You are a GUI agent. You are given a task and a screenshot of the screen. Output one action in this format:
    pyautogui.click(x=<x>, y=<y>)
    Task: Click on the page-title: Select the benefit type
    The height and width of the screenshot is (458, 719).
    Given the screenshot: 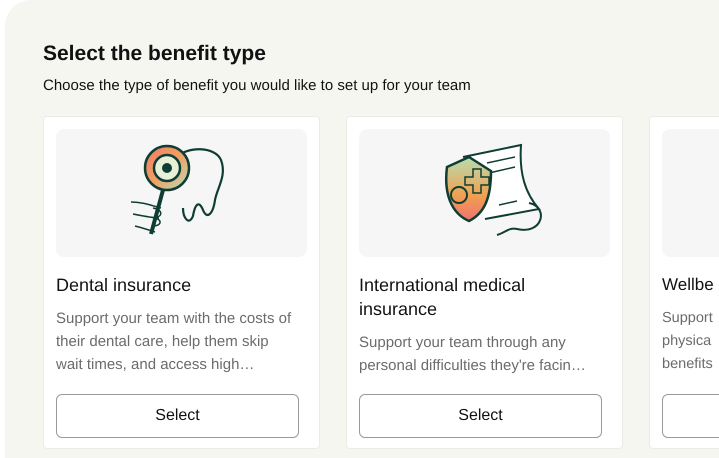 What is the action you would take?
    pyautogui.click(x=154, y=54)
    